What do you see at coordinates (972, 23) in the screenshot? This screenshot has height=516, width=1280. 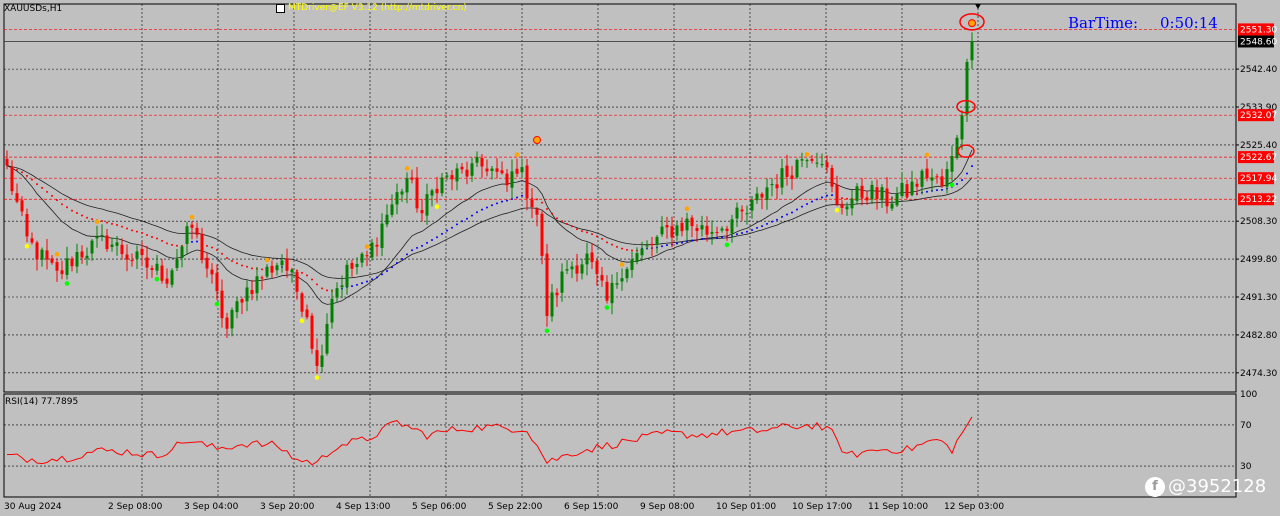 I see `peak-star-marker` at bounding box center [972, 23].